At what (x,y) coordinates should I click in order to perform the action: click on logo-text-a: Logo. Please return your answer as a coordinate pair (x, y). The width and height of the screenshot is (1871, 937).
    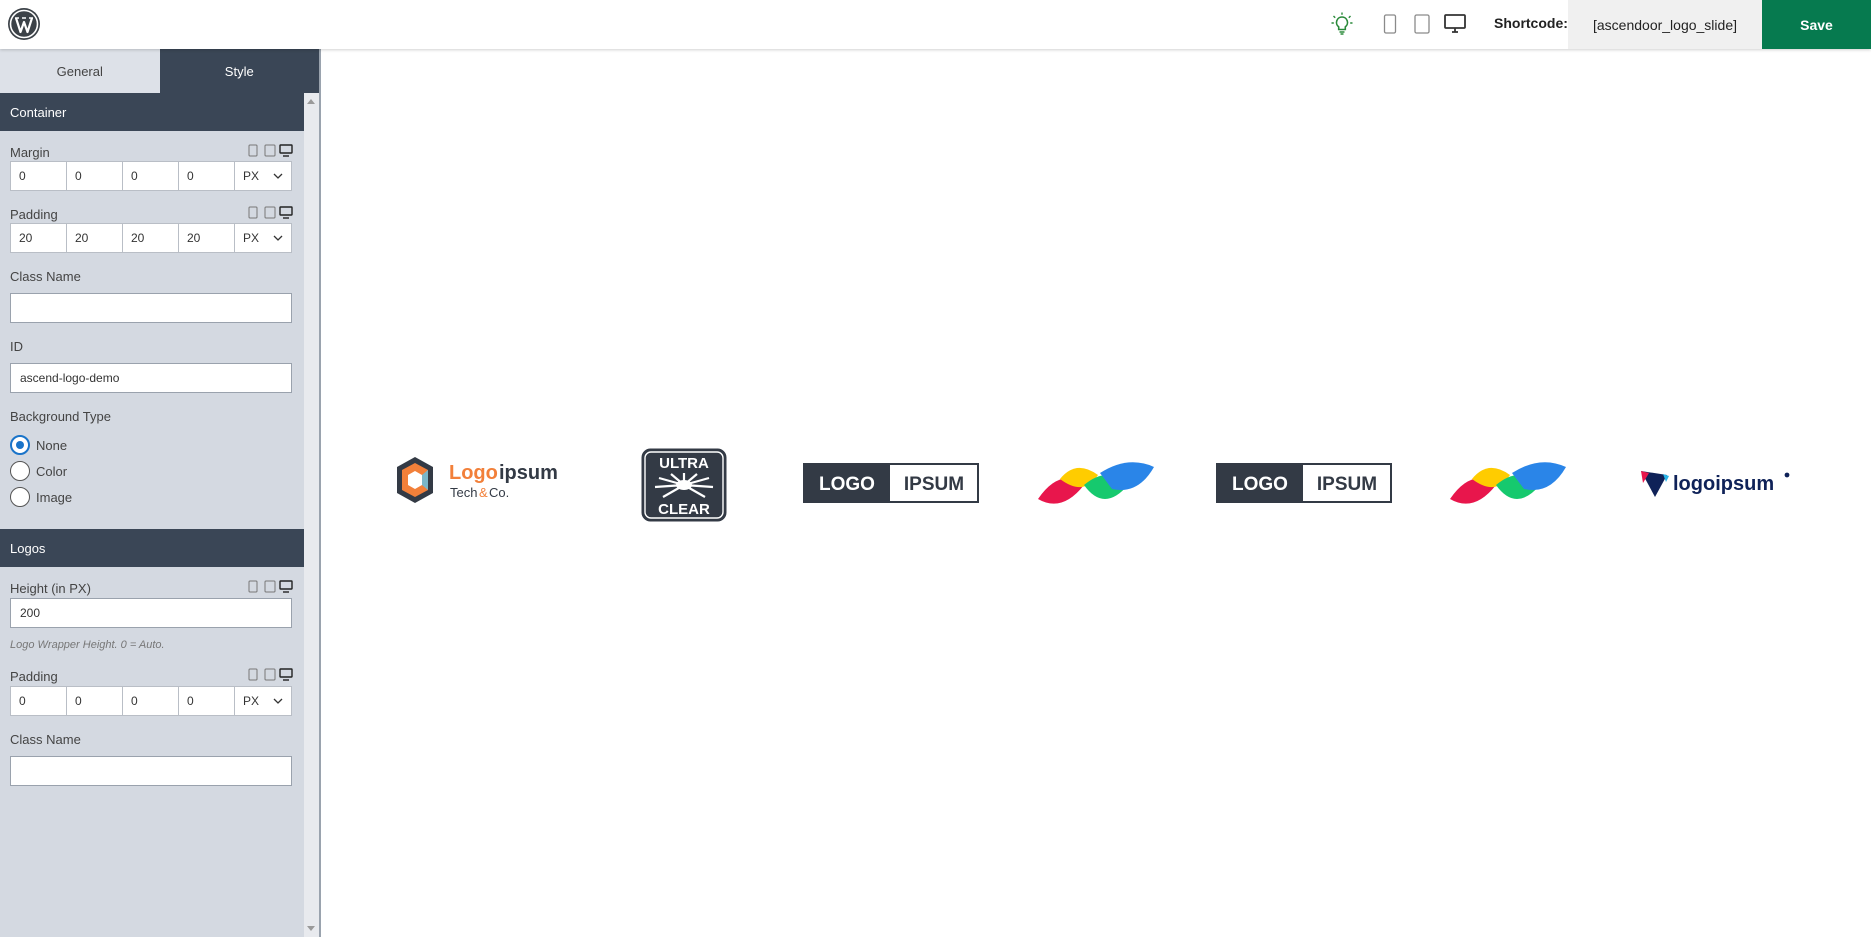
    Looking at the image, I should click on (473, 473).